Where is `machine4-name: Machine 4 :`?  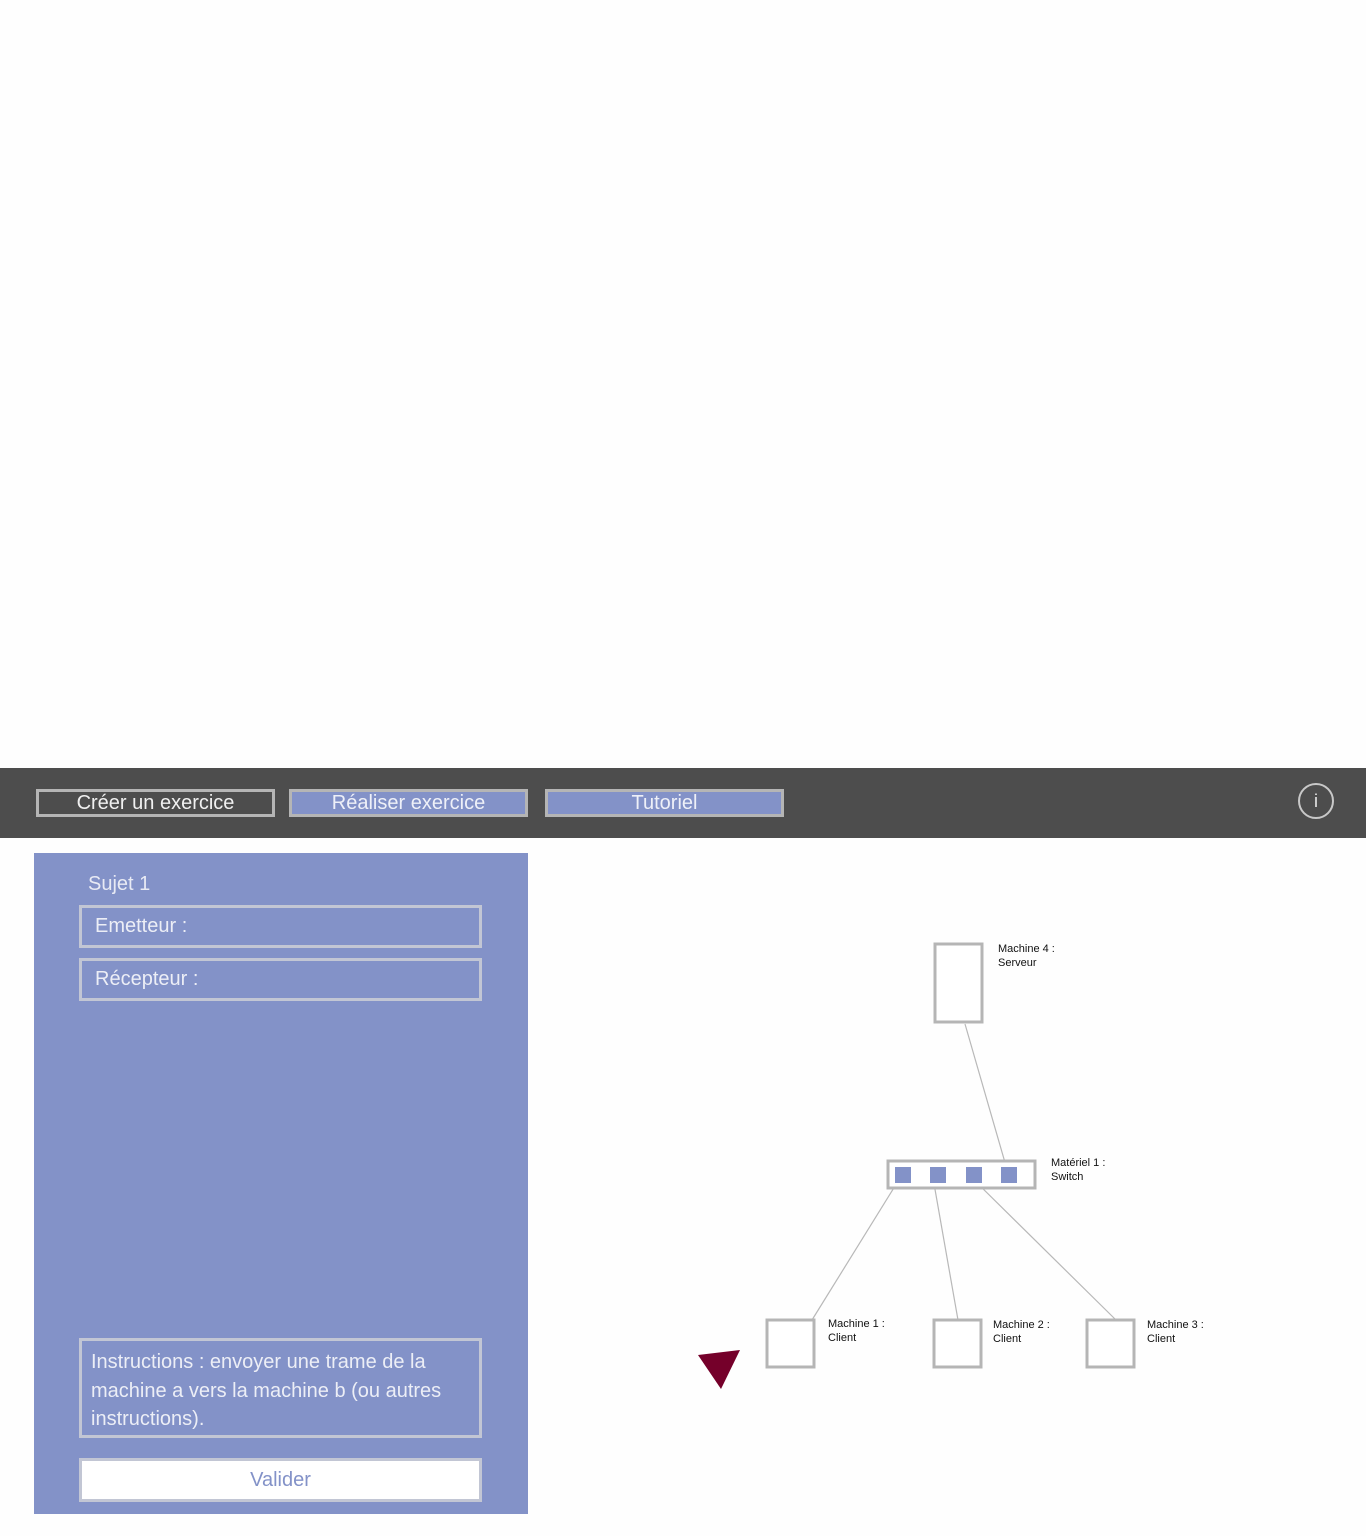 machine4-name: Machine 4 : is located at coordinates (1026, 949).